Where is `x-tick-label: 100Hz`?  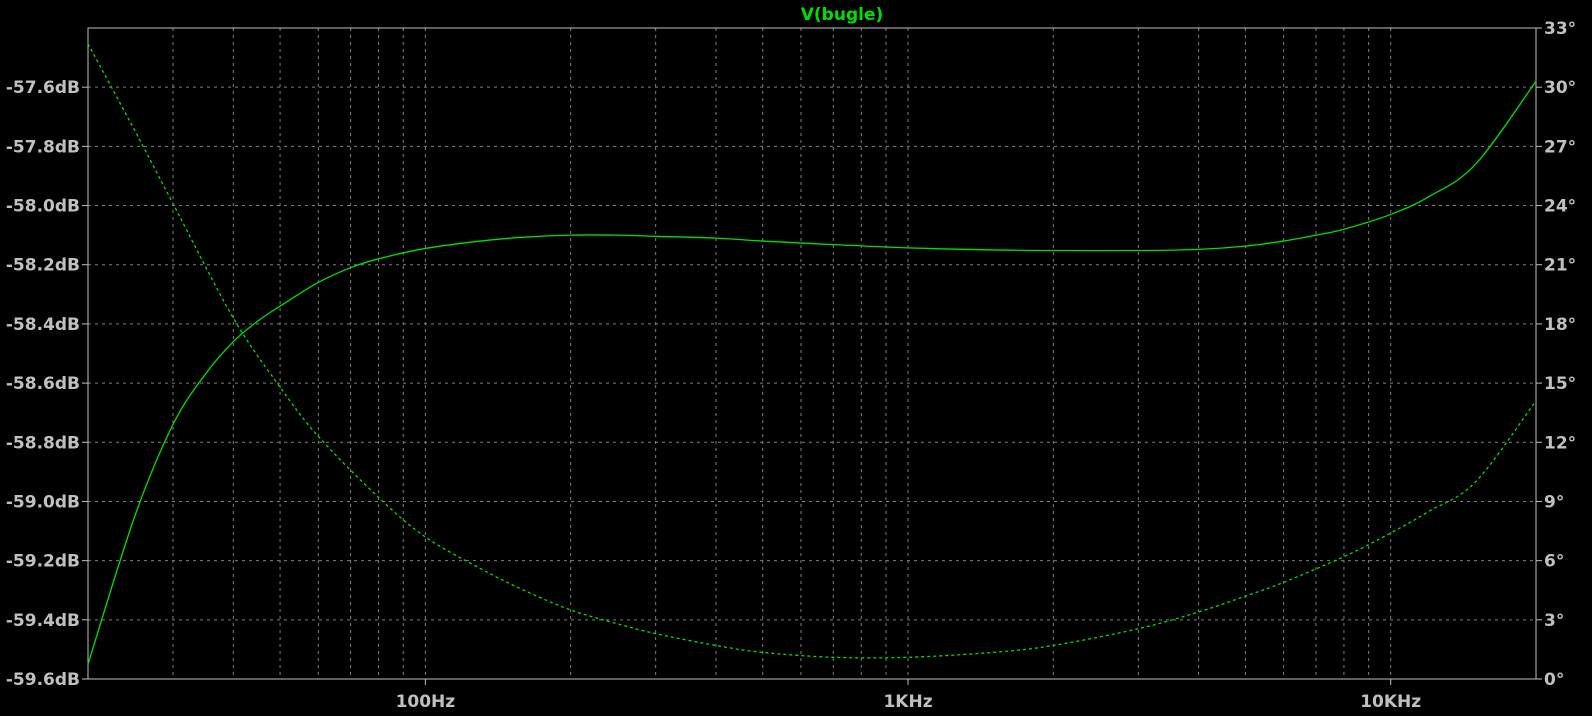 x-tick-label: 100Hz is located at coordinates (426, 702).